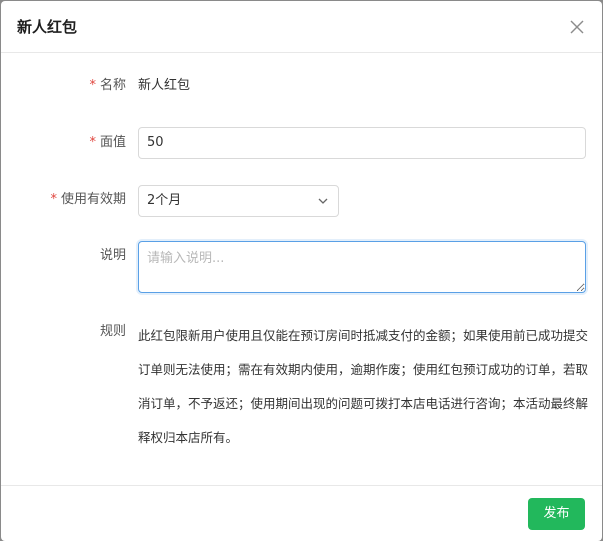 The width and height of the screenshot is (603, 541). What do you see at coordinates (112, 85) in the screenshot?
I see `name-label-text: 名称` at bounding box center [112, 85].